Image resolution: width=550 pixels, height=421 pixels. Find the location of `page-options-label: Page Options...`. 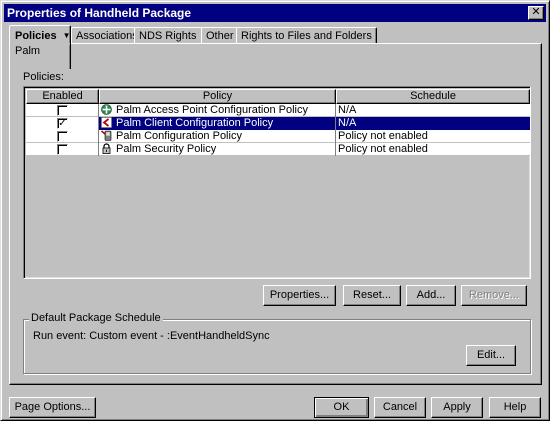

page-options-label: Page Options... is located at coordinates (52, 407).